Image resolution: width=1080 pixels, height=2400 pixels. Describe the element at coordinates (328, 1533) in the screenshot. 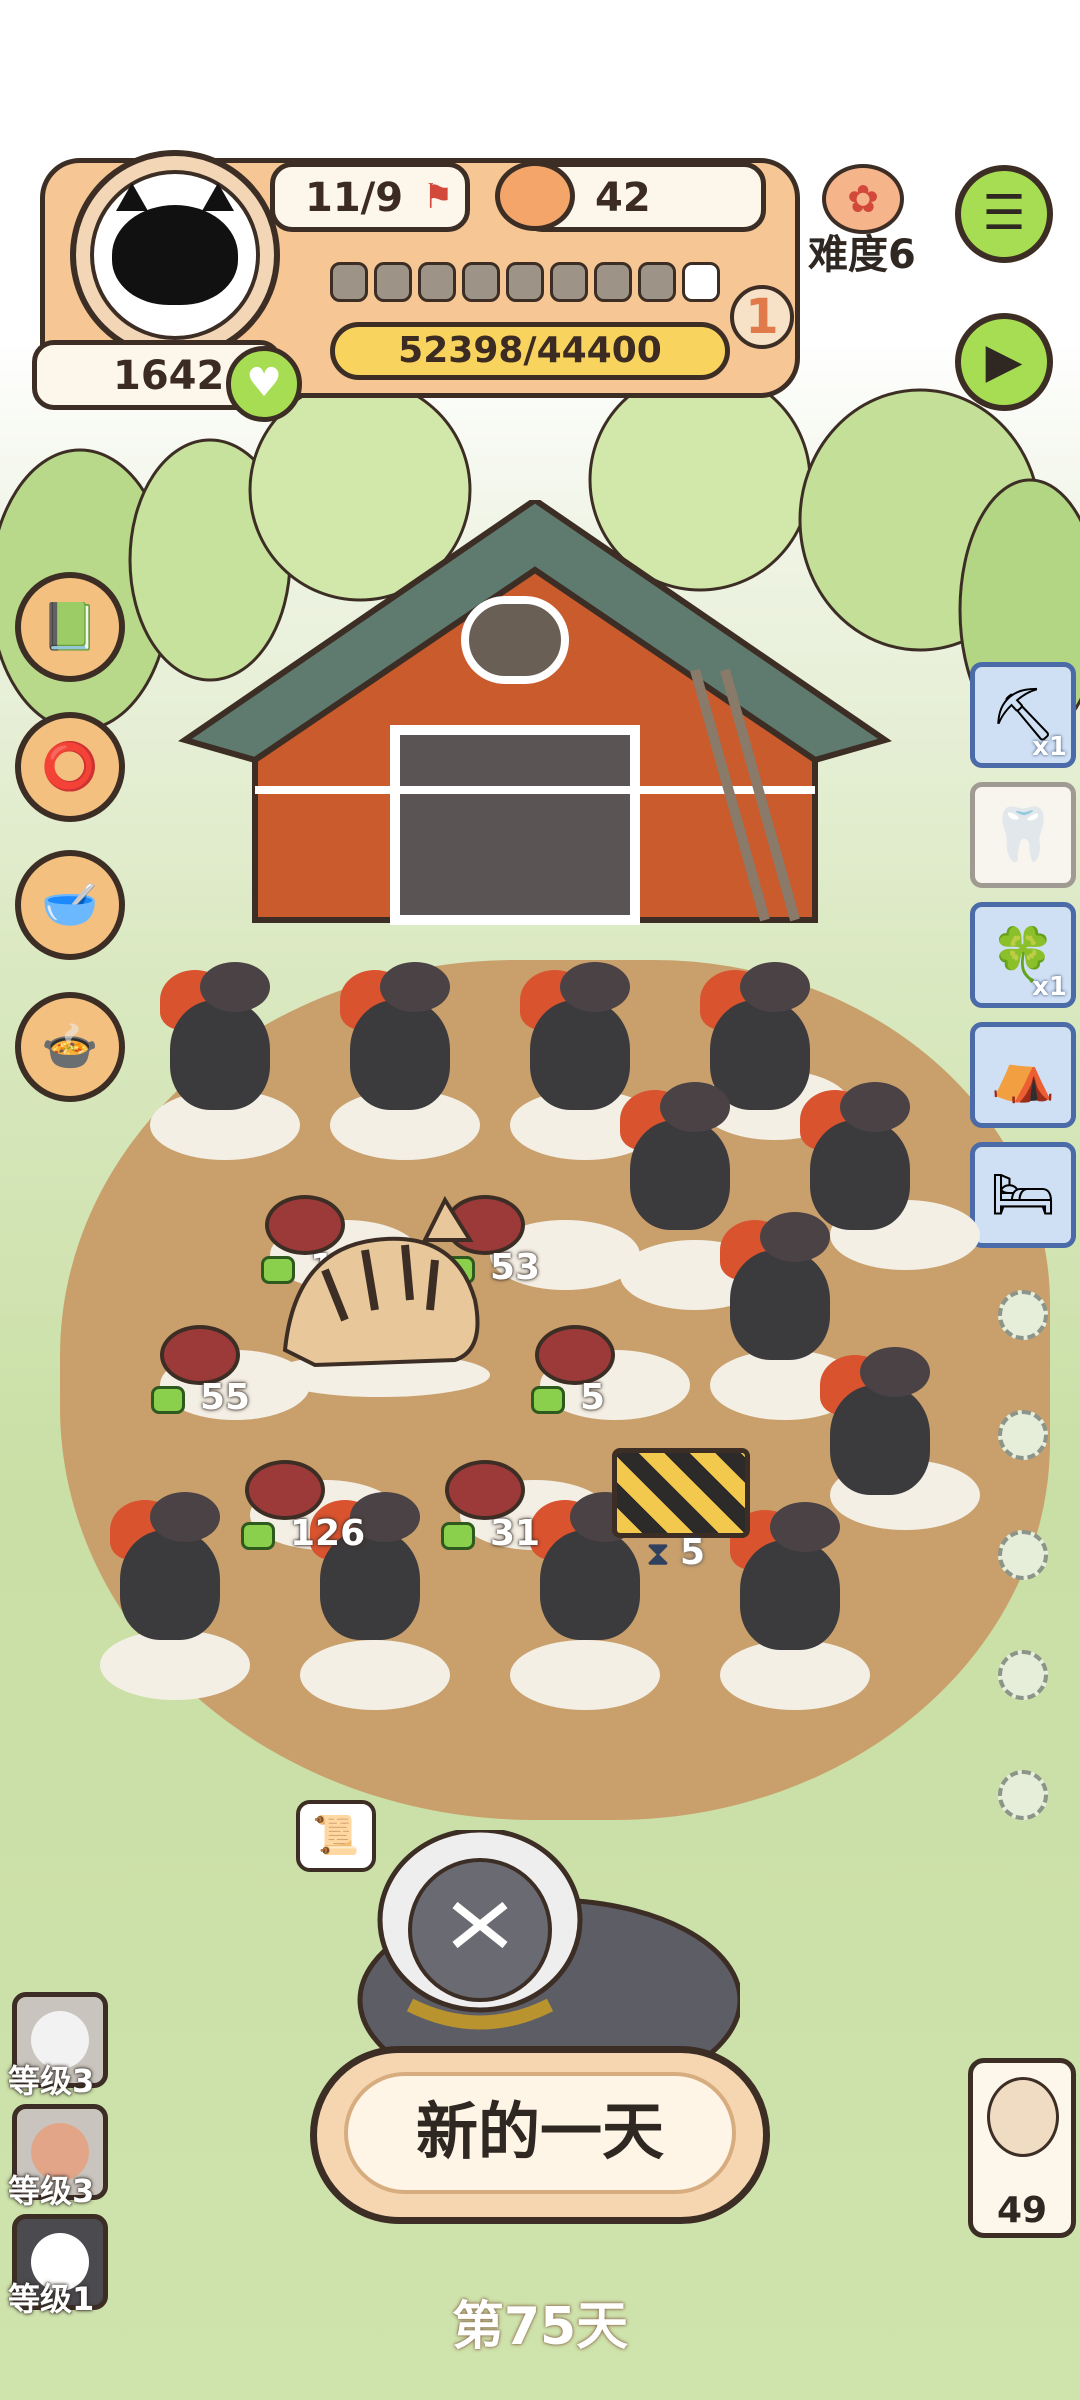

I see `meat-count: 126` at that location.